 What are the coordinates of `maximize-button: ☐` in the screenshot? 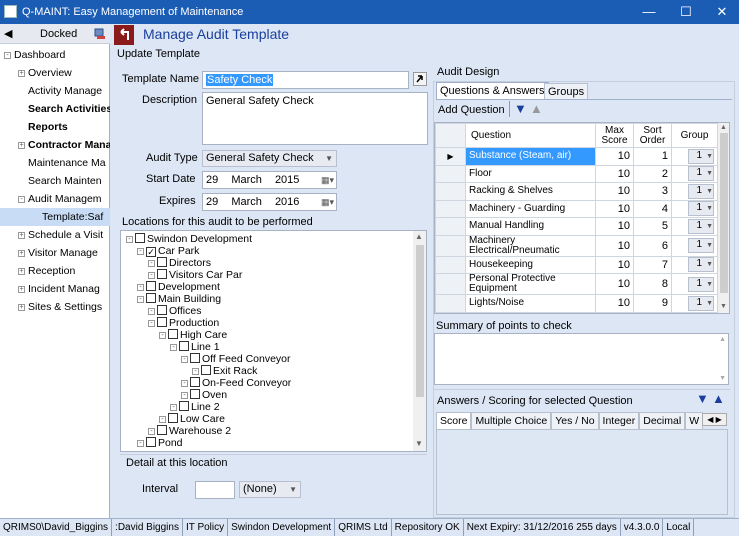 It's located at (686, 12).